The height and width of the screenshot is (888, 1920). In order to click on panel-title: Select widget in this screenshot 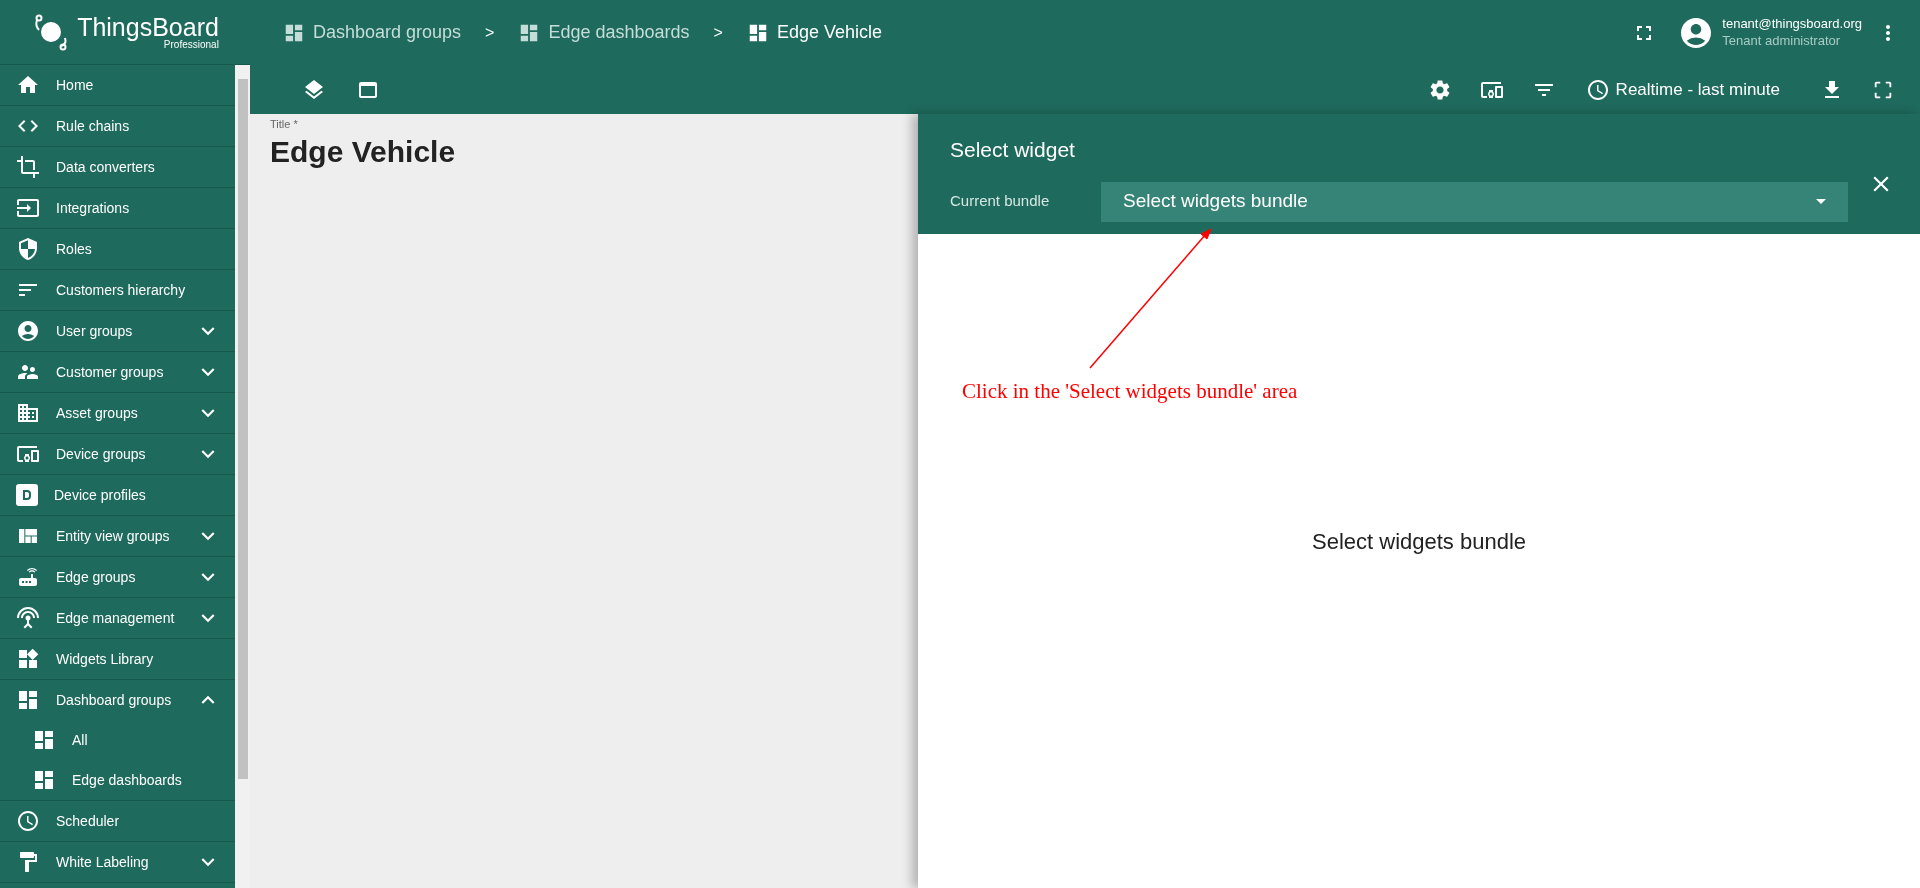, I will do `click(1012, 150)`.